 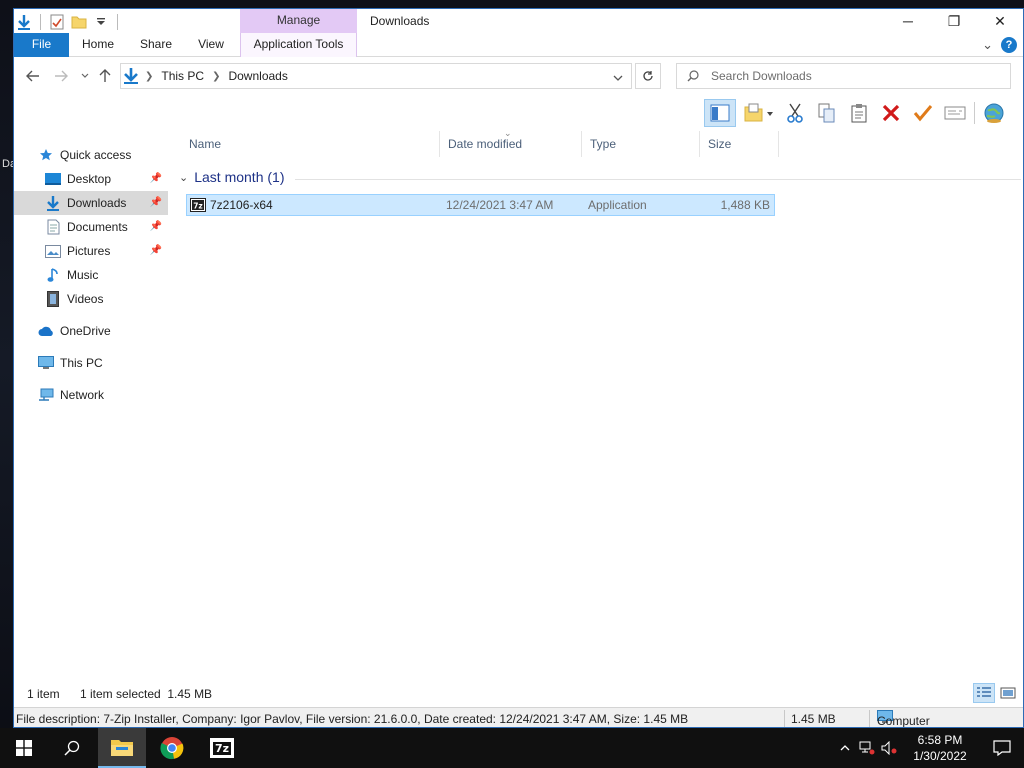 I want to click on collapse-chevron-icon: ⌄, so click(x=183, y=177).